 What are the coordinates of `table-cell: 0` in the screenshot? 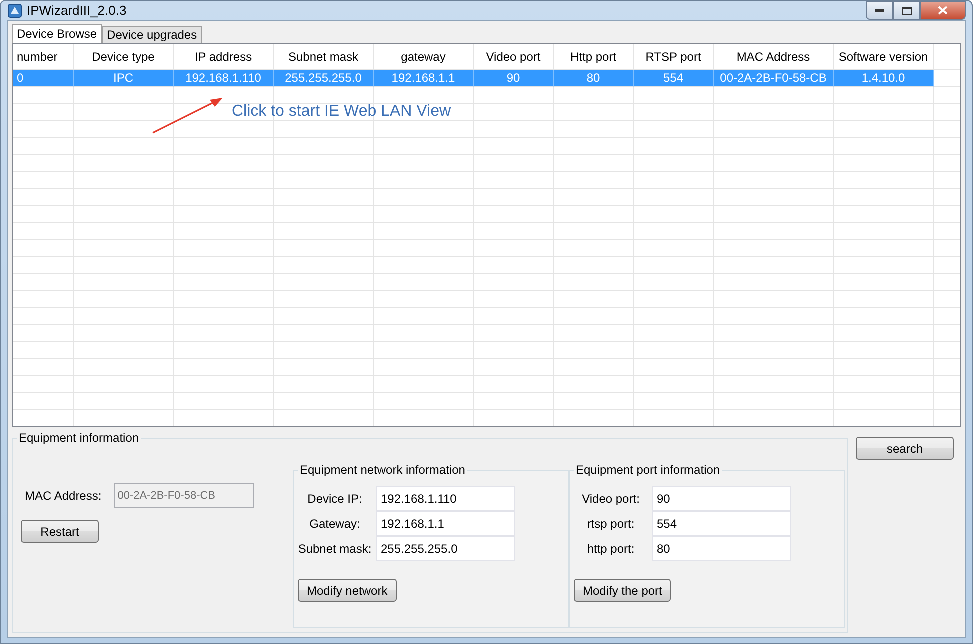 It's located at (43, 78).